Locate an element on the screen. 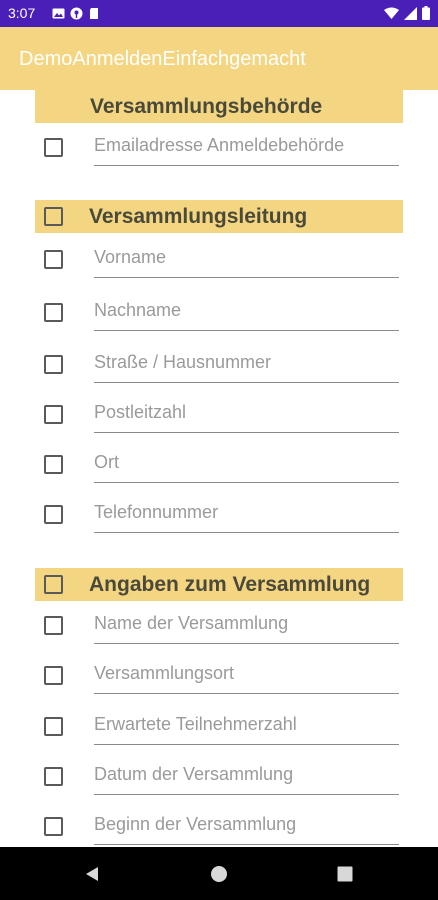 Image resolution: width=438 pixels, height=900 pixels. field-ort is located at coordinates (246, 465).